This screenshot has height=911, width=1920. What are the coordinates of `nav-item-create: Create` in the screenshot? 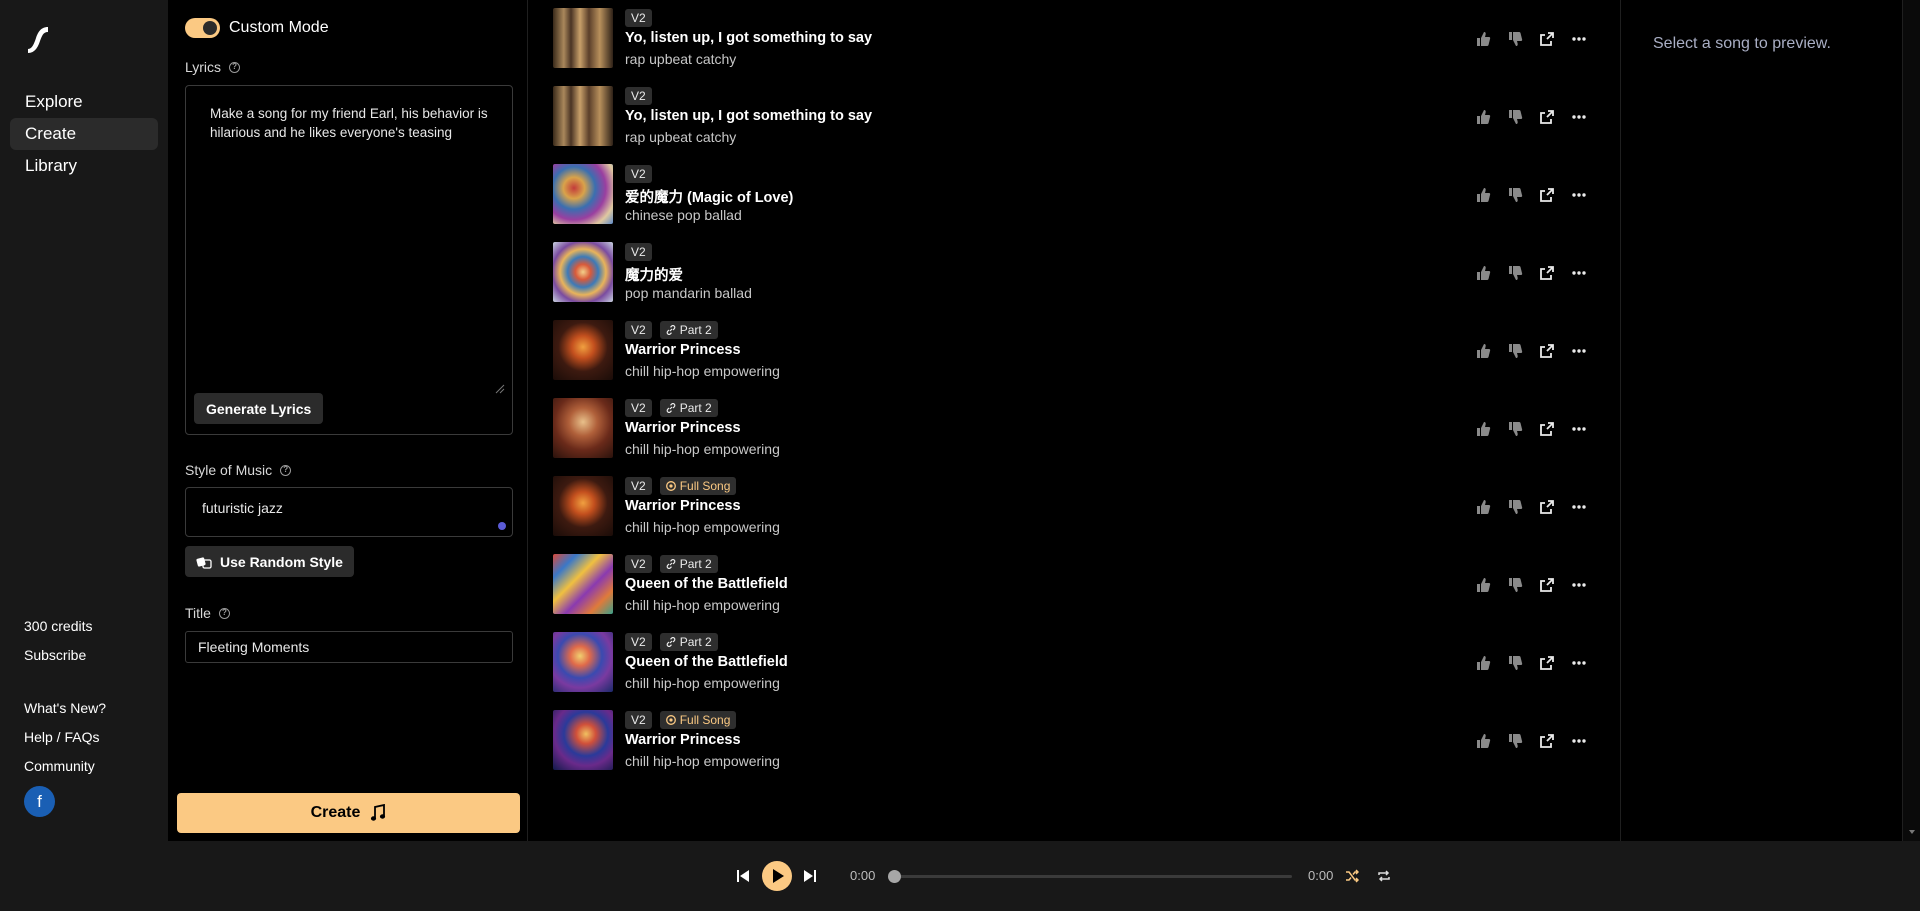 It's located at (84, 134).